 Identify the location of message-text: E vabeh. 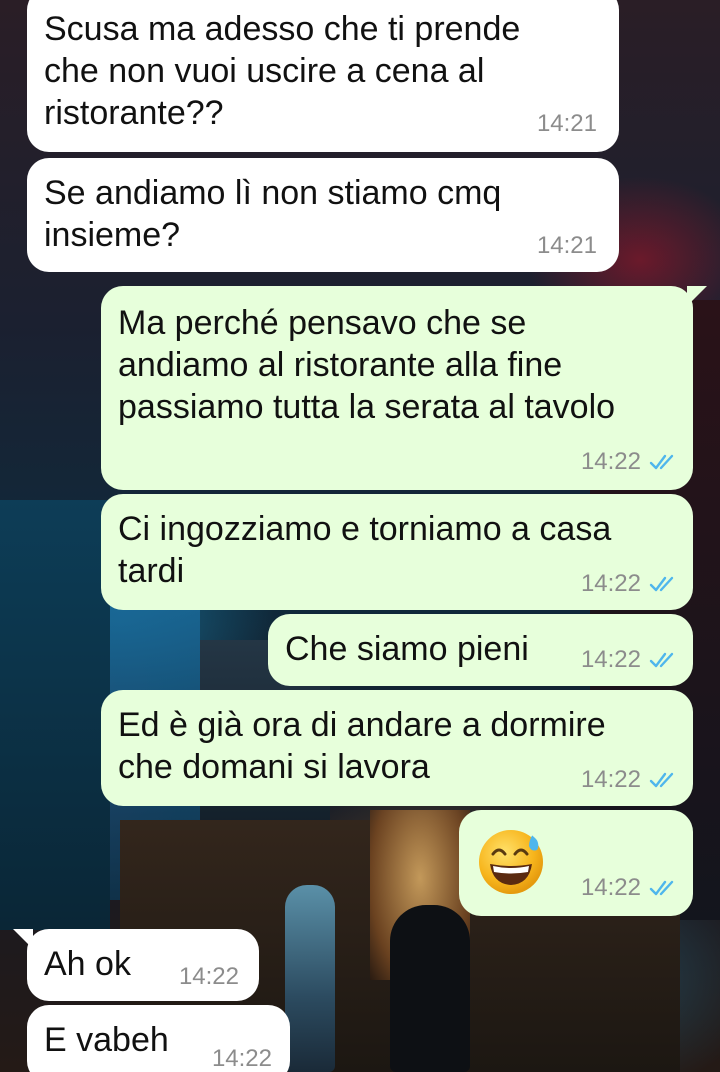
(106, 1040).